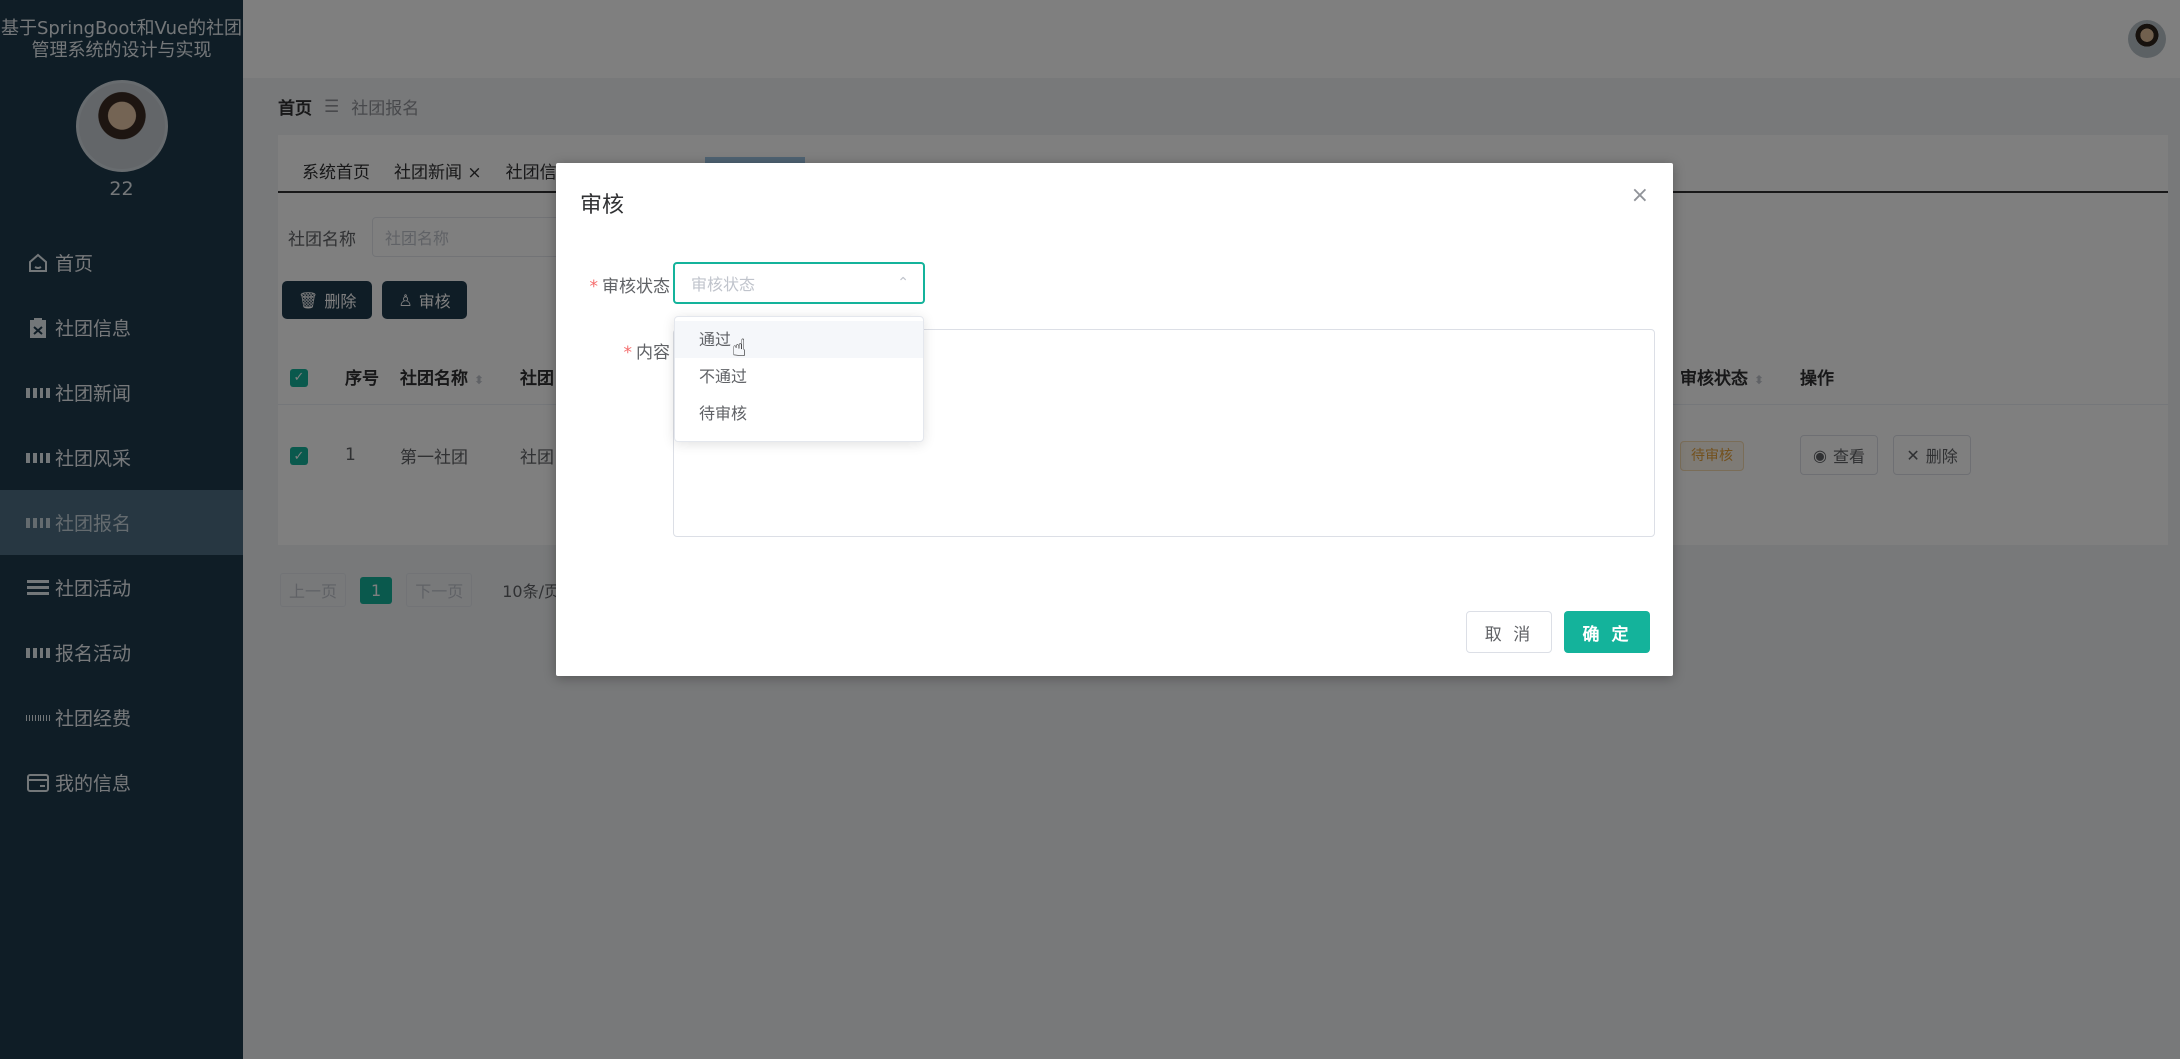 Image resolution: width=2180 pixels, height=1059 pixels. Describe the element at coordinates (602, 205) in the screenshot. I see `dialog-title: 审核` at that location.